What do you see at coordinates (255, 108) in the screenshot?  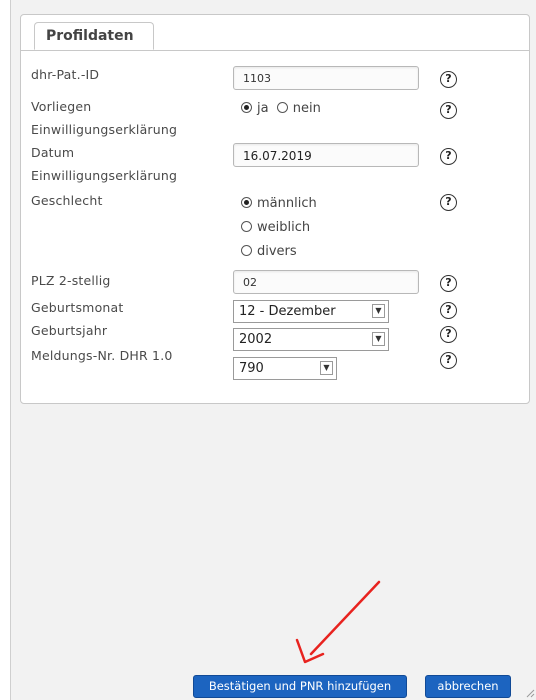 I see `consent-yes-radio: ja` at bounding box center [255, 108].